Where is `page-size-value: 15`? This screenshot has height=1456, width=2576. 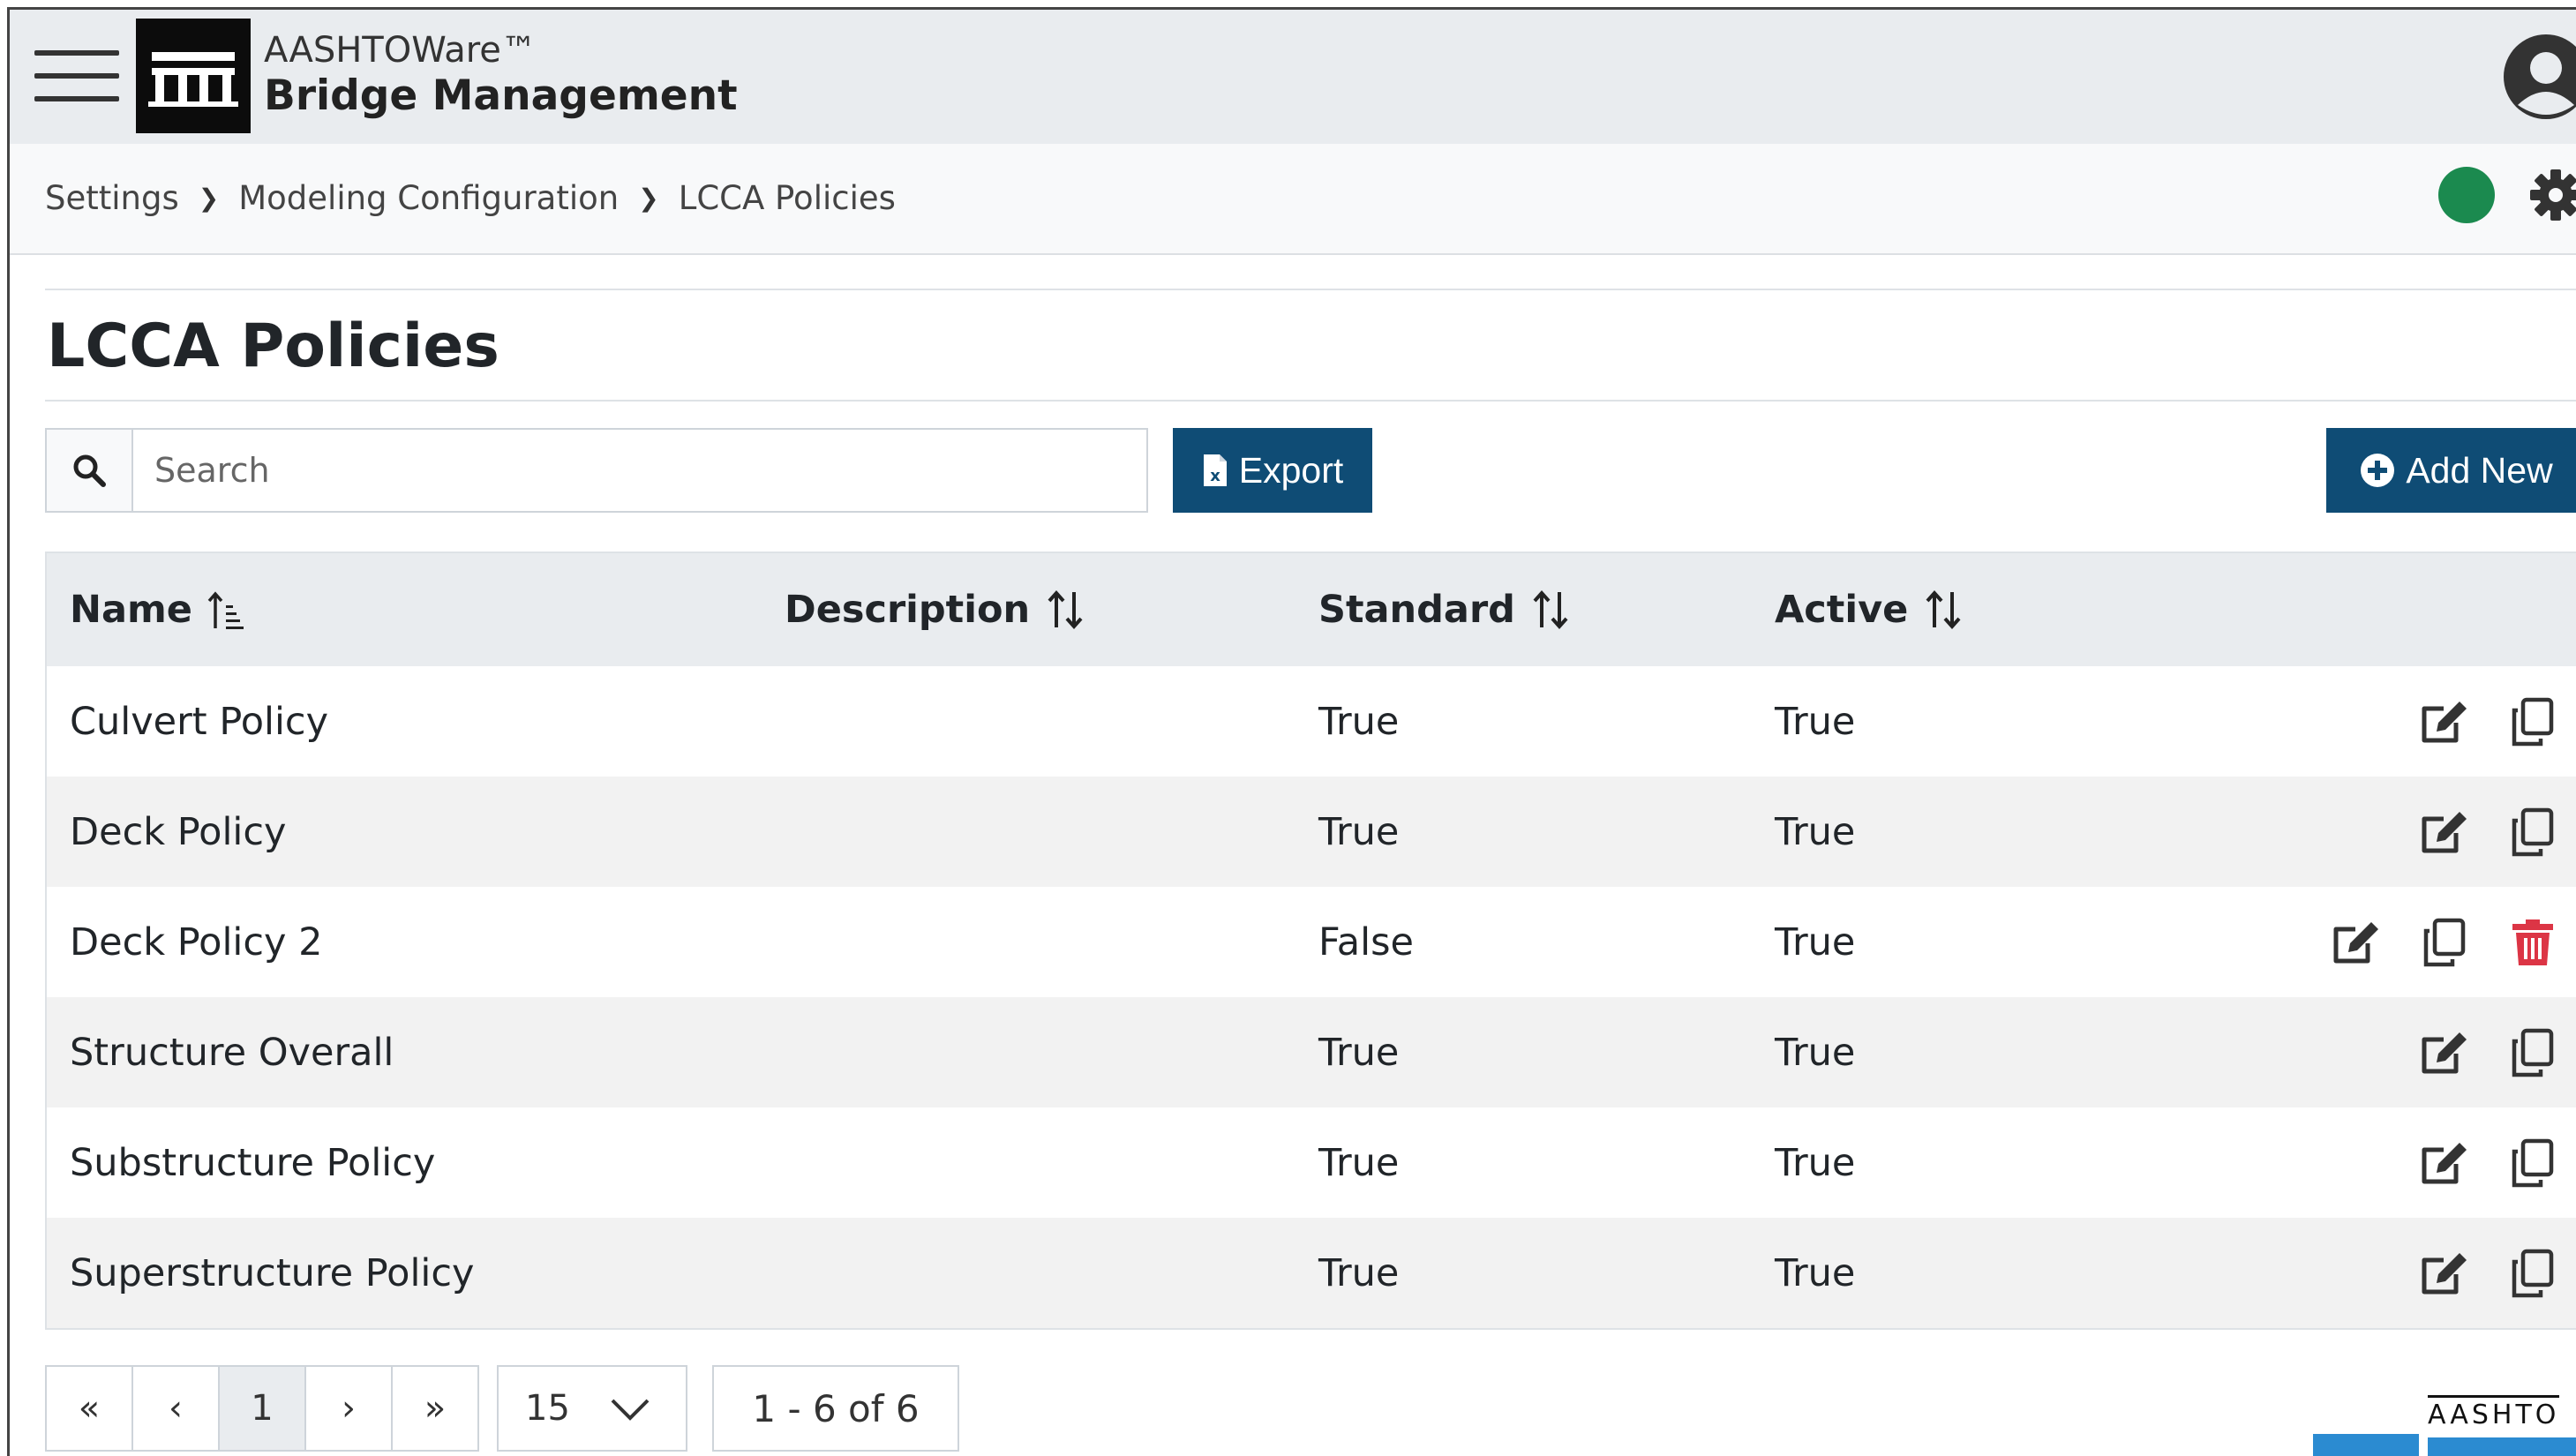
page-size-value: 15 is located at coordinates (547, 1408).